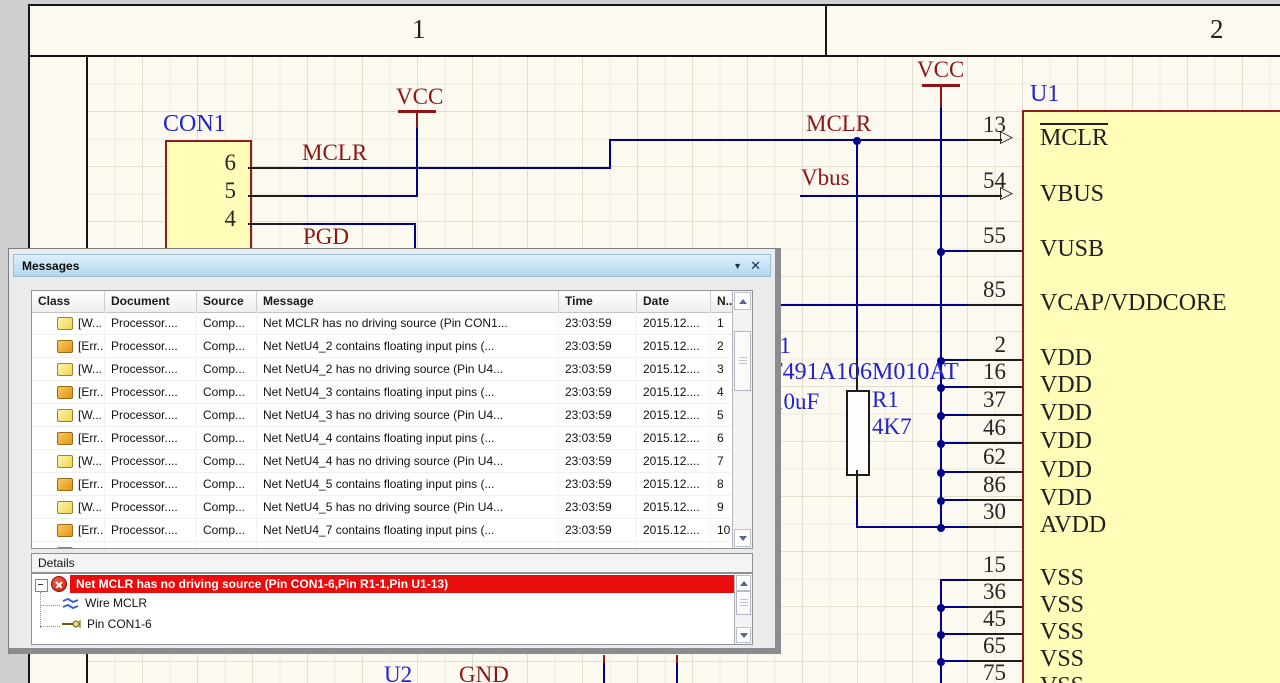 The width and height of the screenshot is (1280, 683). Describe the element at coordinates (104, 603) in the screenshot. I see `details-wire-item: Wire MCLR` at that location.